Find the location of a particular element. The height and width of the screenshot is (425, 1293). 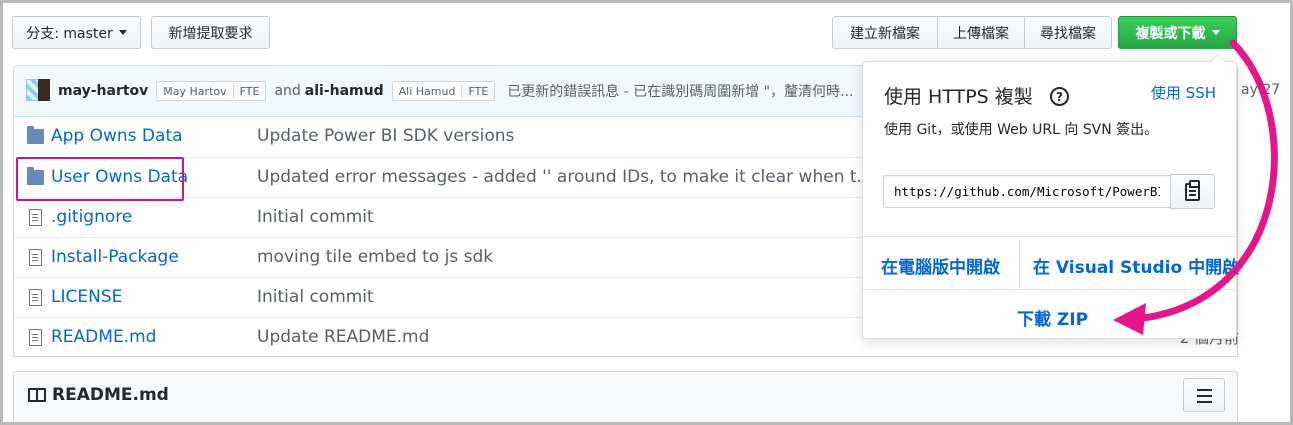

coauthor-badge: Ali Hamud FTE is located at coordinates (443, 91).